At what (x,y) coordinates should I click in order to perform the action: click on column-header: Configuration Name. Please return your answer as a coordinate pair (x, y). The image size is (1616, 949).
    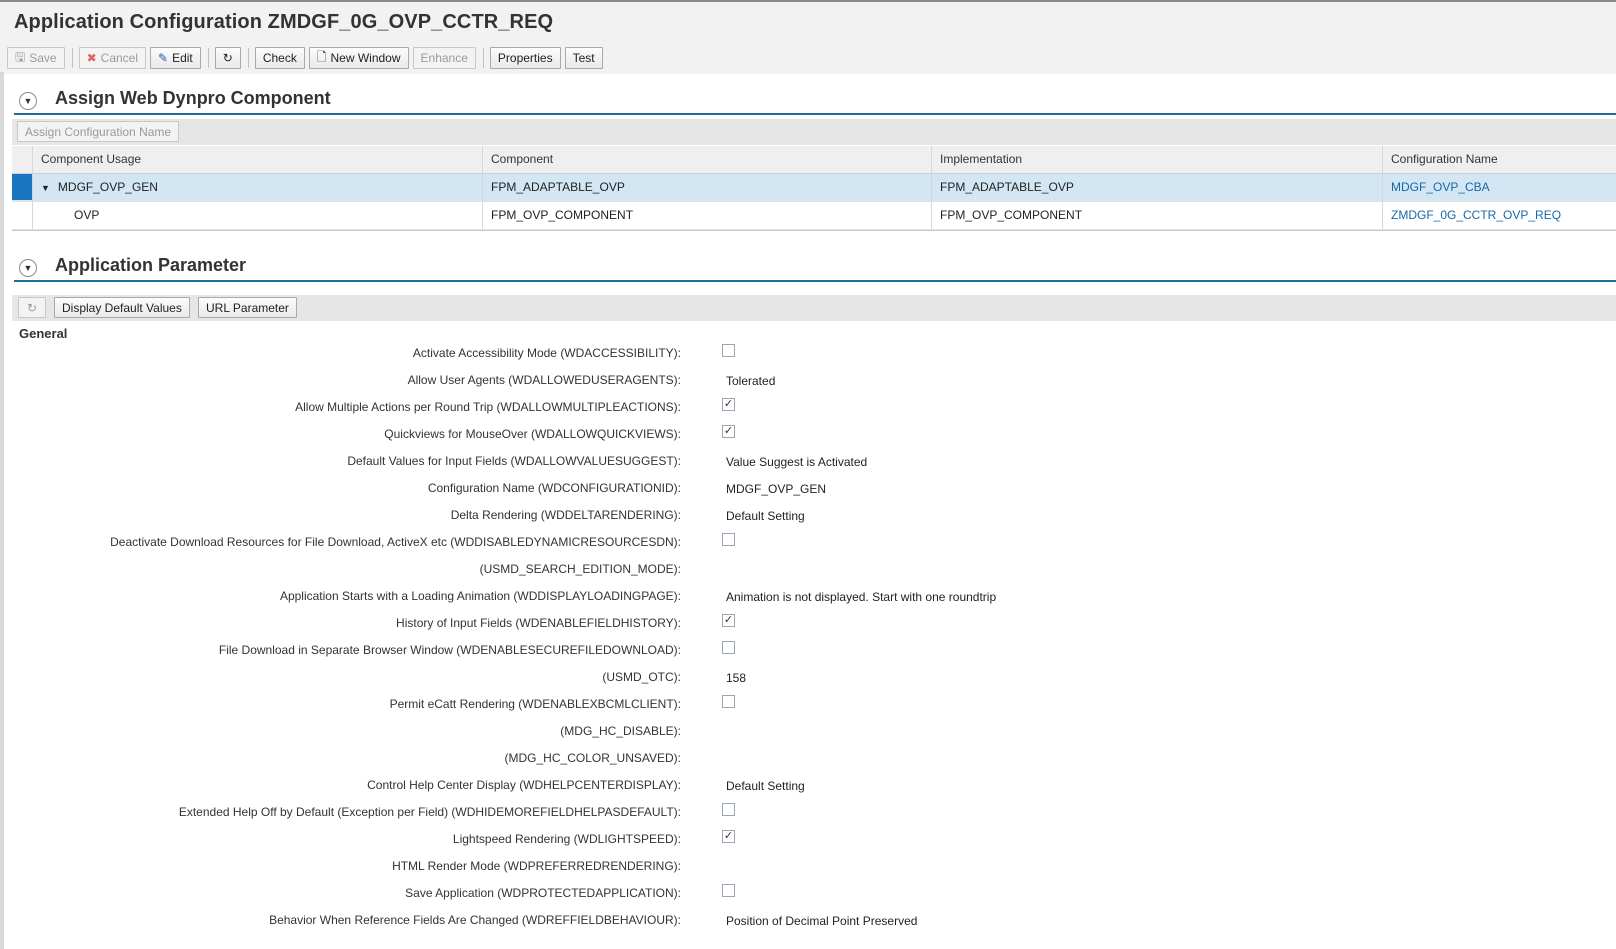
    Looking at the image, I should click on (1499, 159).